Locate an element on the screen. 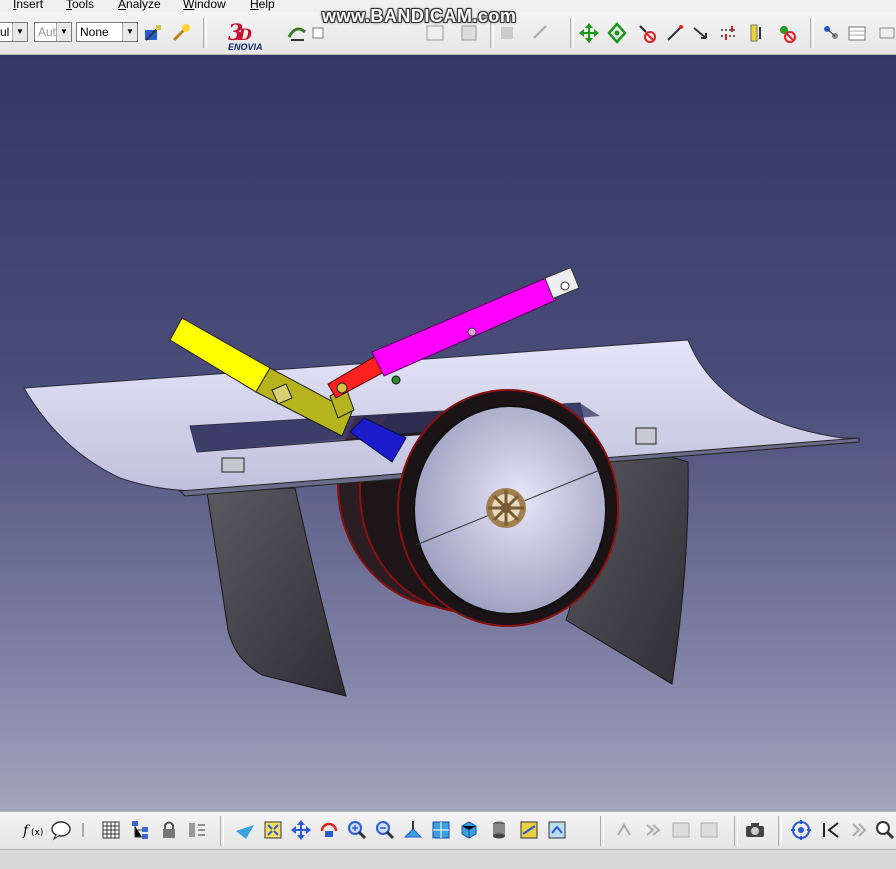 This screenshot has width=896, height=869. capture-icon is located at coordinates (755, 830).